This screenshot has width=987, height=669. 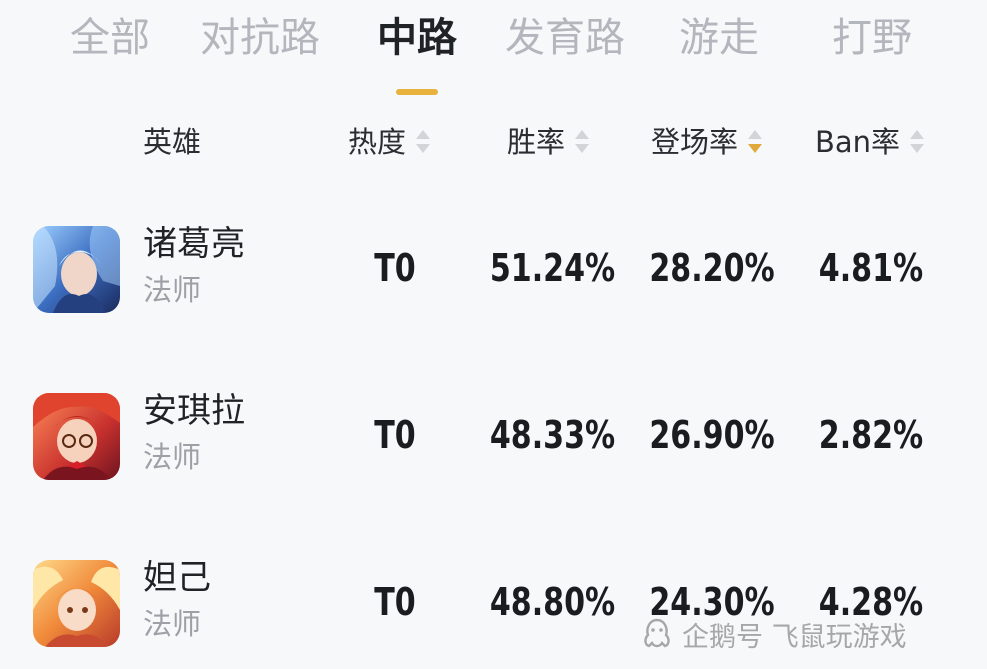 What do you see at coordinates (76, 603) in the screenshot?
I see `hero-avatar-daji` at bounding box center [76, 603].